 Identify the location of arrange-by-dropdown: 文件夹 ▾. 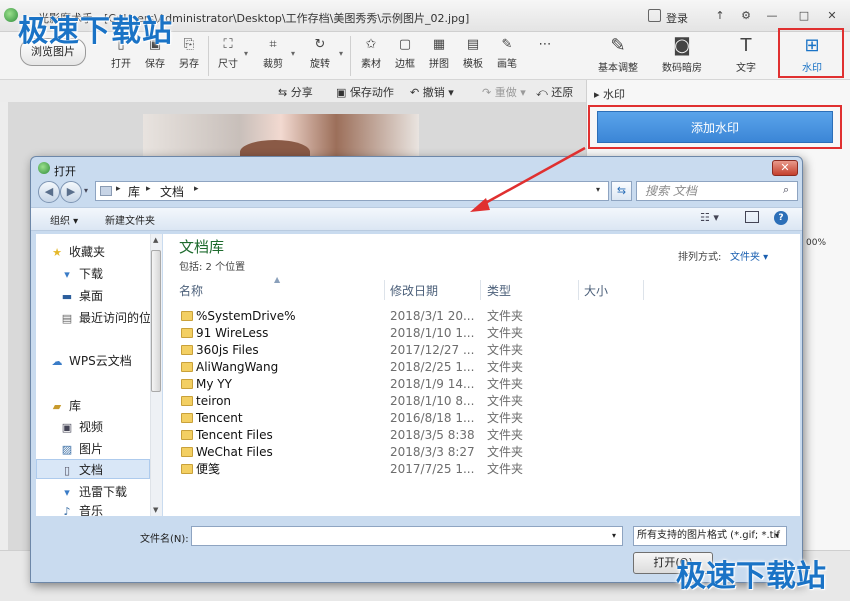
(749, 255).